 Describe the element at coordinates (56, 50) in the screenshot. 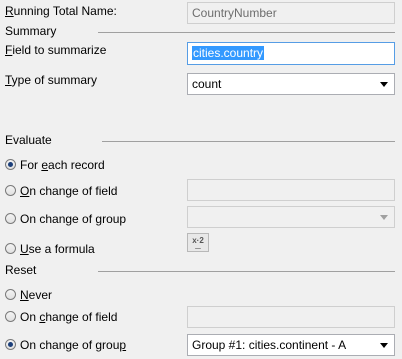

I see `field-to-summarize-label: Field to summarize` at that location.